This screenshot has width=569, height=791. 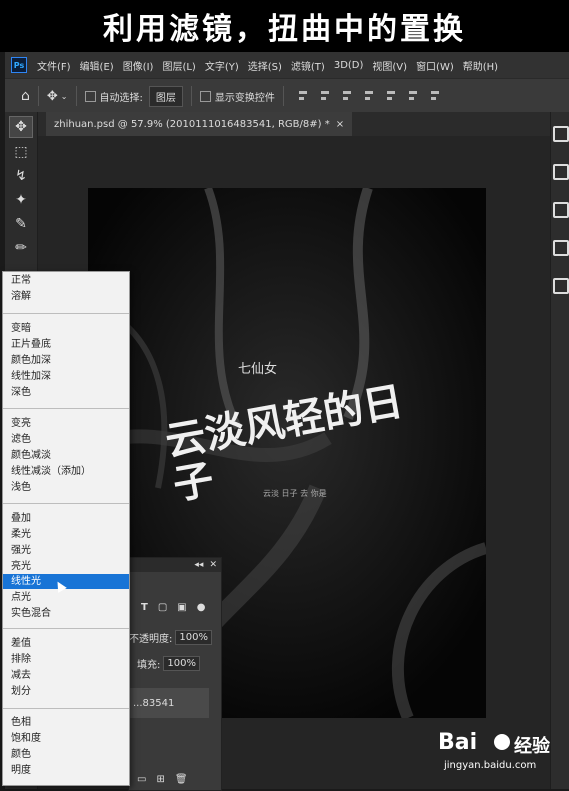 I want to click on artwork-small-text: 云淡 日子 去 你是, so click(x=295, y=493).